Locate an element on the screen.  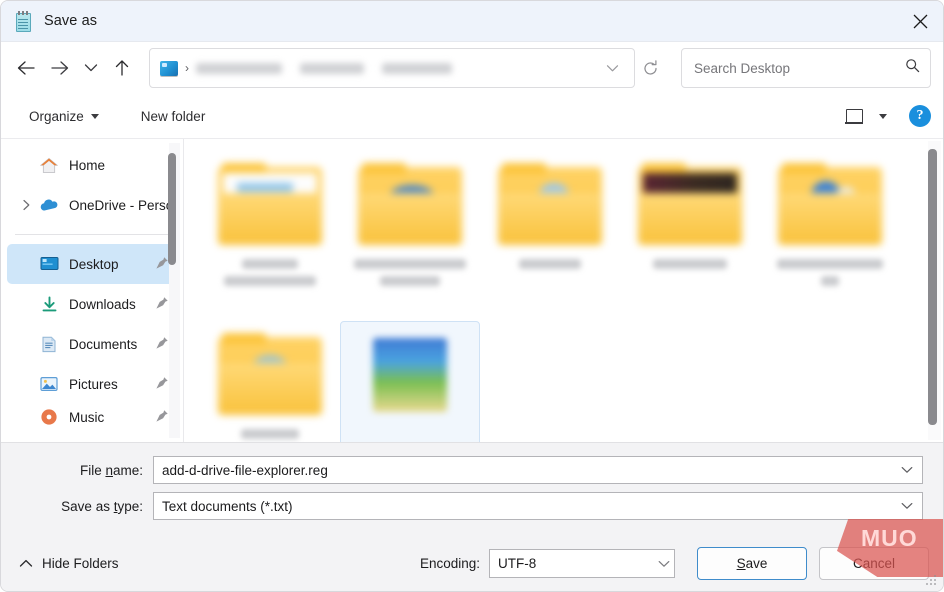
new-folder-label: New folder is located at coordinates (173, 116).